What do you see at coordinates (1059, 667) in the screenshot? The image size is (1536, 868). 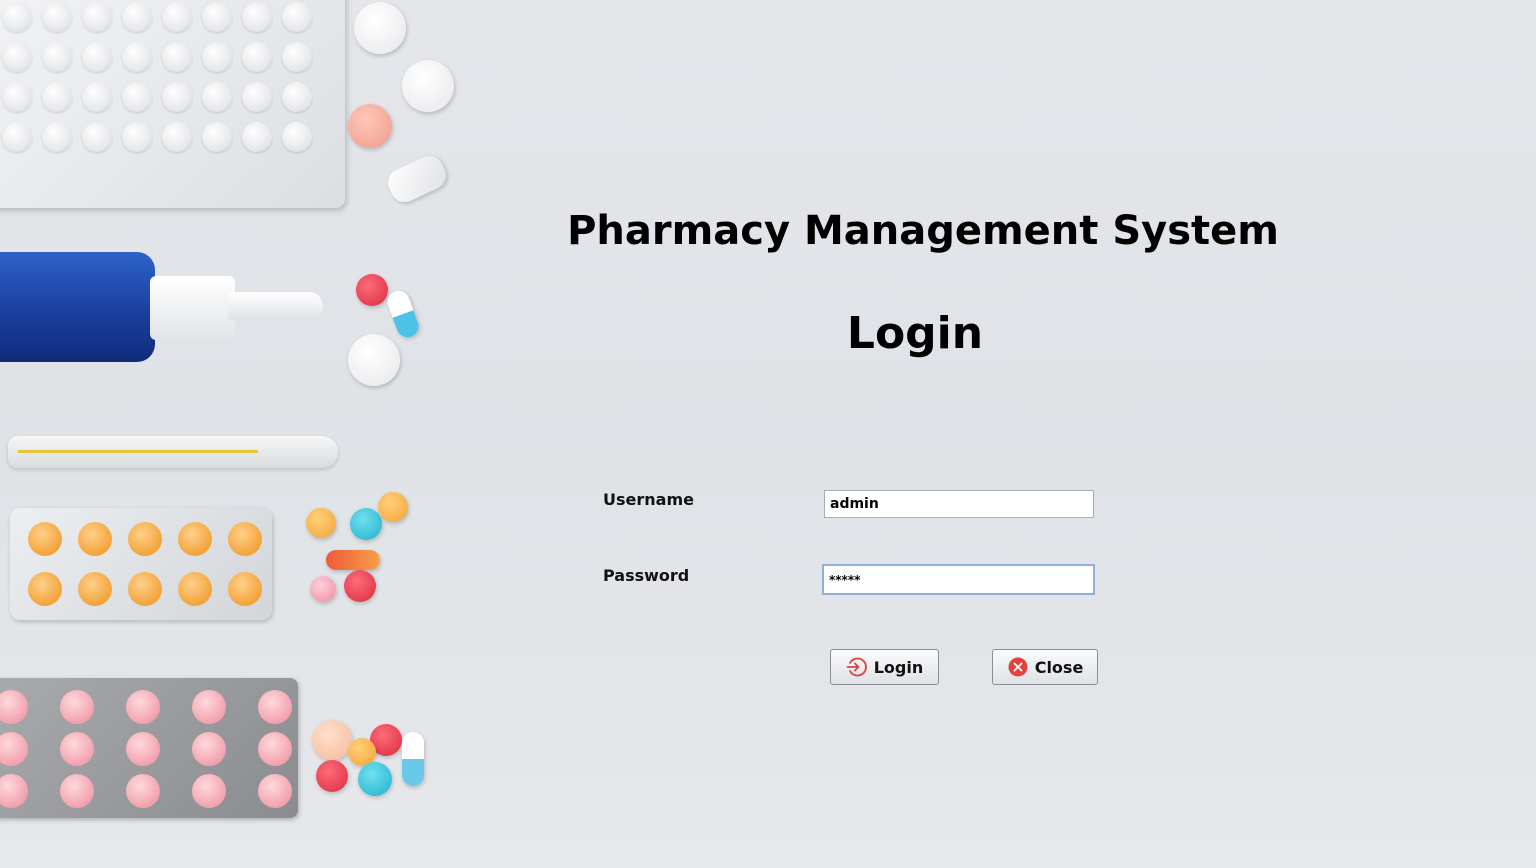 I see `close-button-label: Close` at bounding box center [1059, 667].